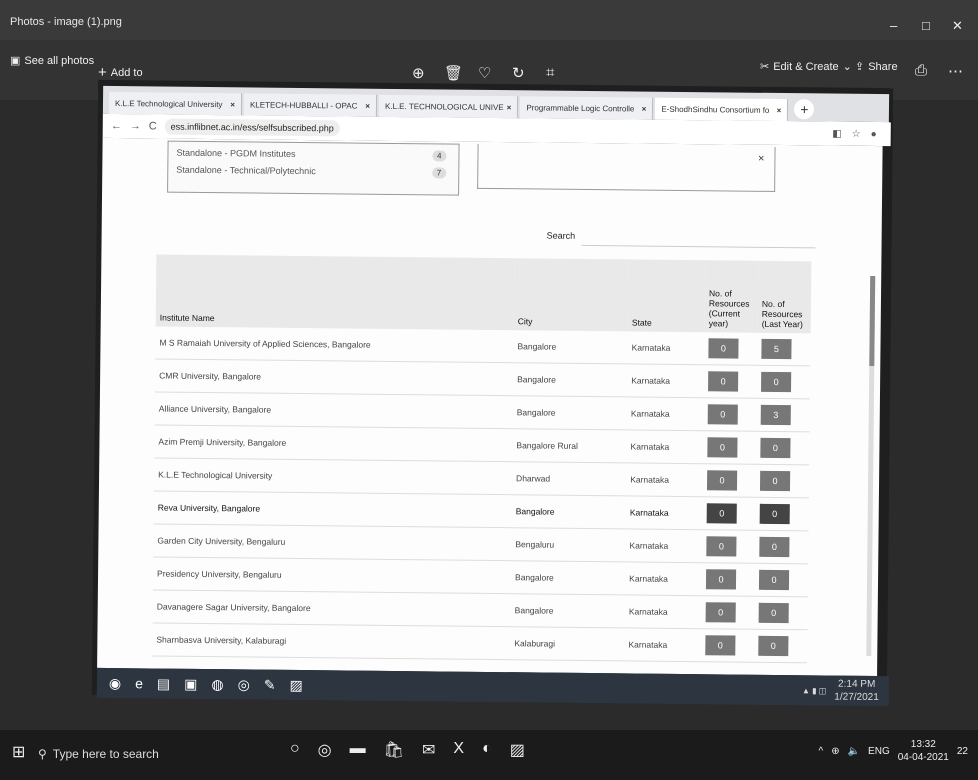 The image size is (978, 780). I want to click on store-icon: 🛍, so click(394, 750).